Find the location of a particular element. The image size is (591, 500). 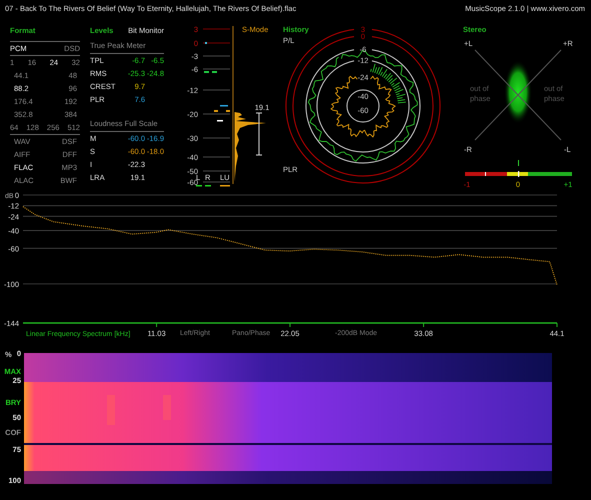

correlation-marker is located at coordinates (519, 174).